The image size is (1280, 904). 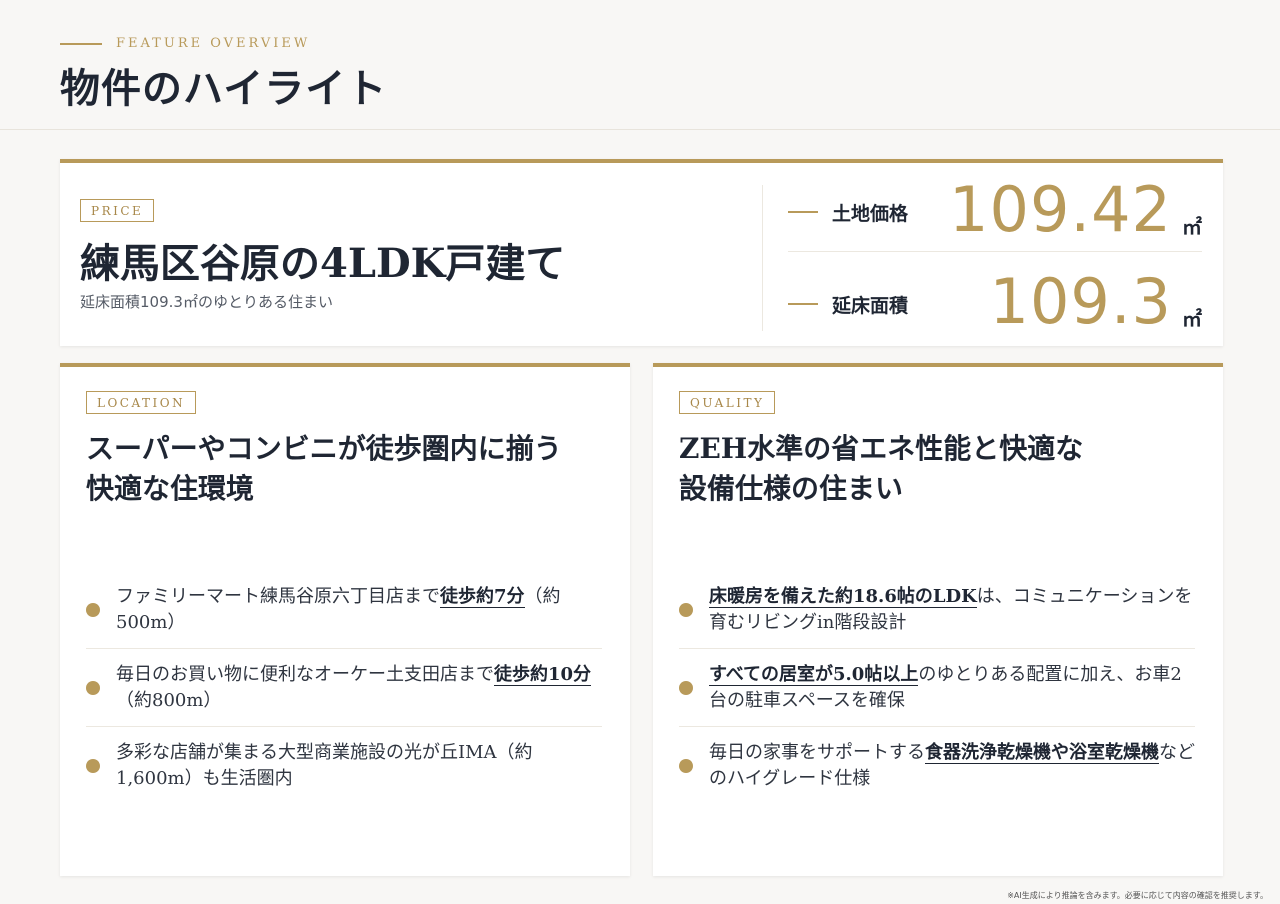 What do you see at coordinates (170, 488) in the screenshot?
I see `location-title-line2: 快適な住環境` at bounding box center [170, 488].